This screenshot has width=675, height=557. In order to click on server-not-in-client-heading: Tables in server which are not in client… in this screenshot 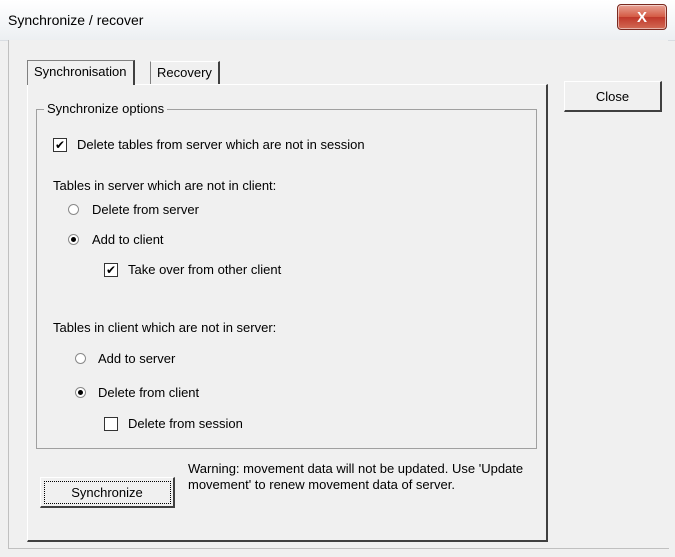, I will do `click(165, 185)`.